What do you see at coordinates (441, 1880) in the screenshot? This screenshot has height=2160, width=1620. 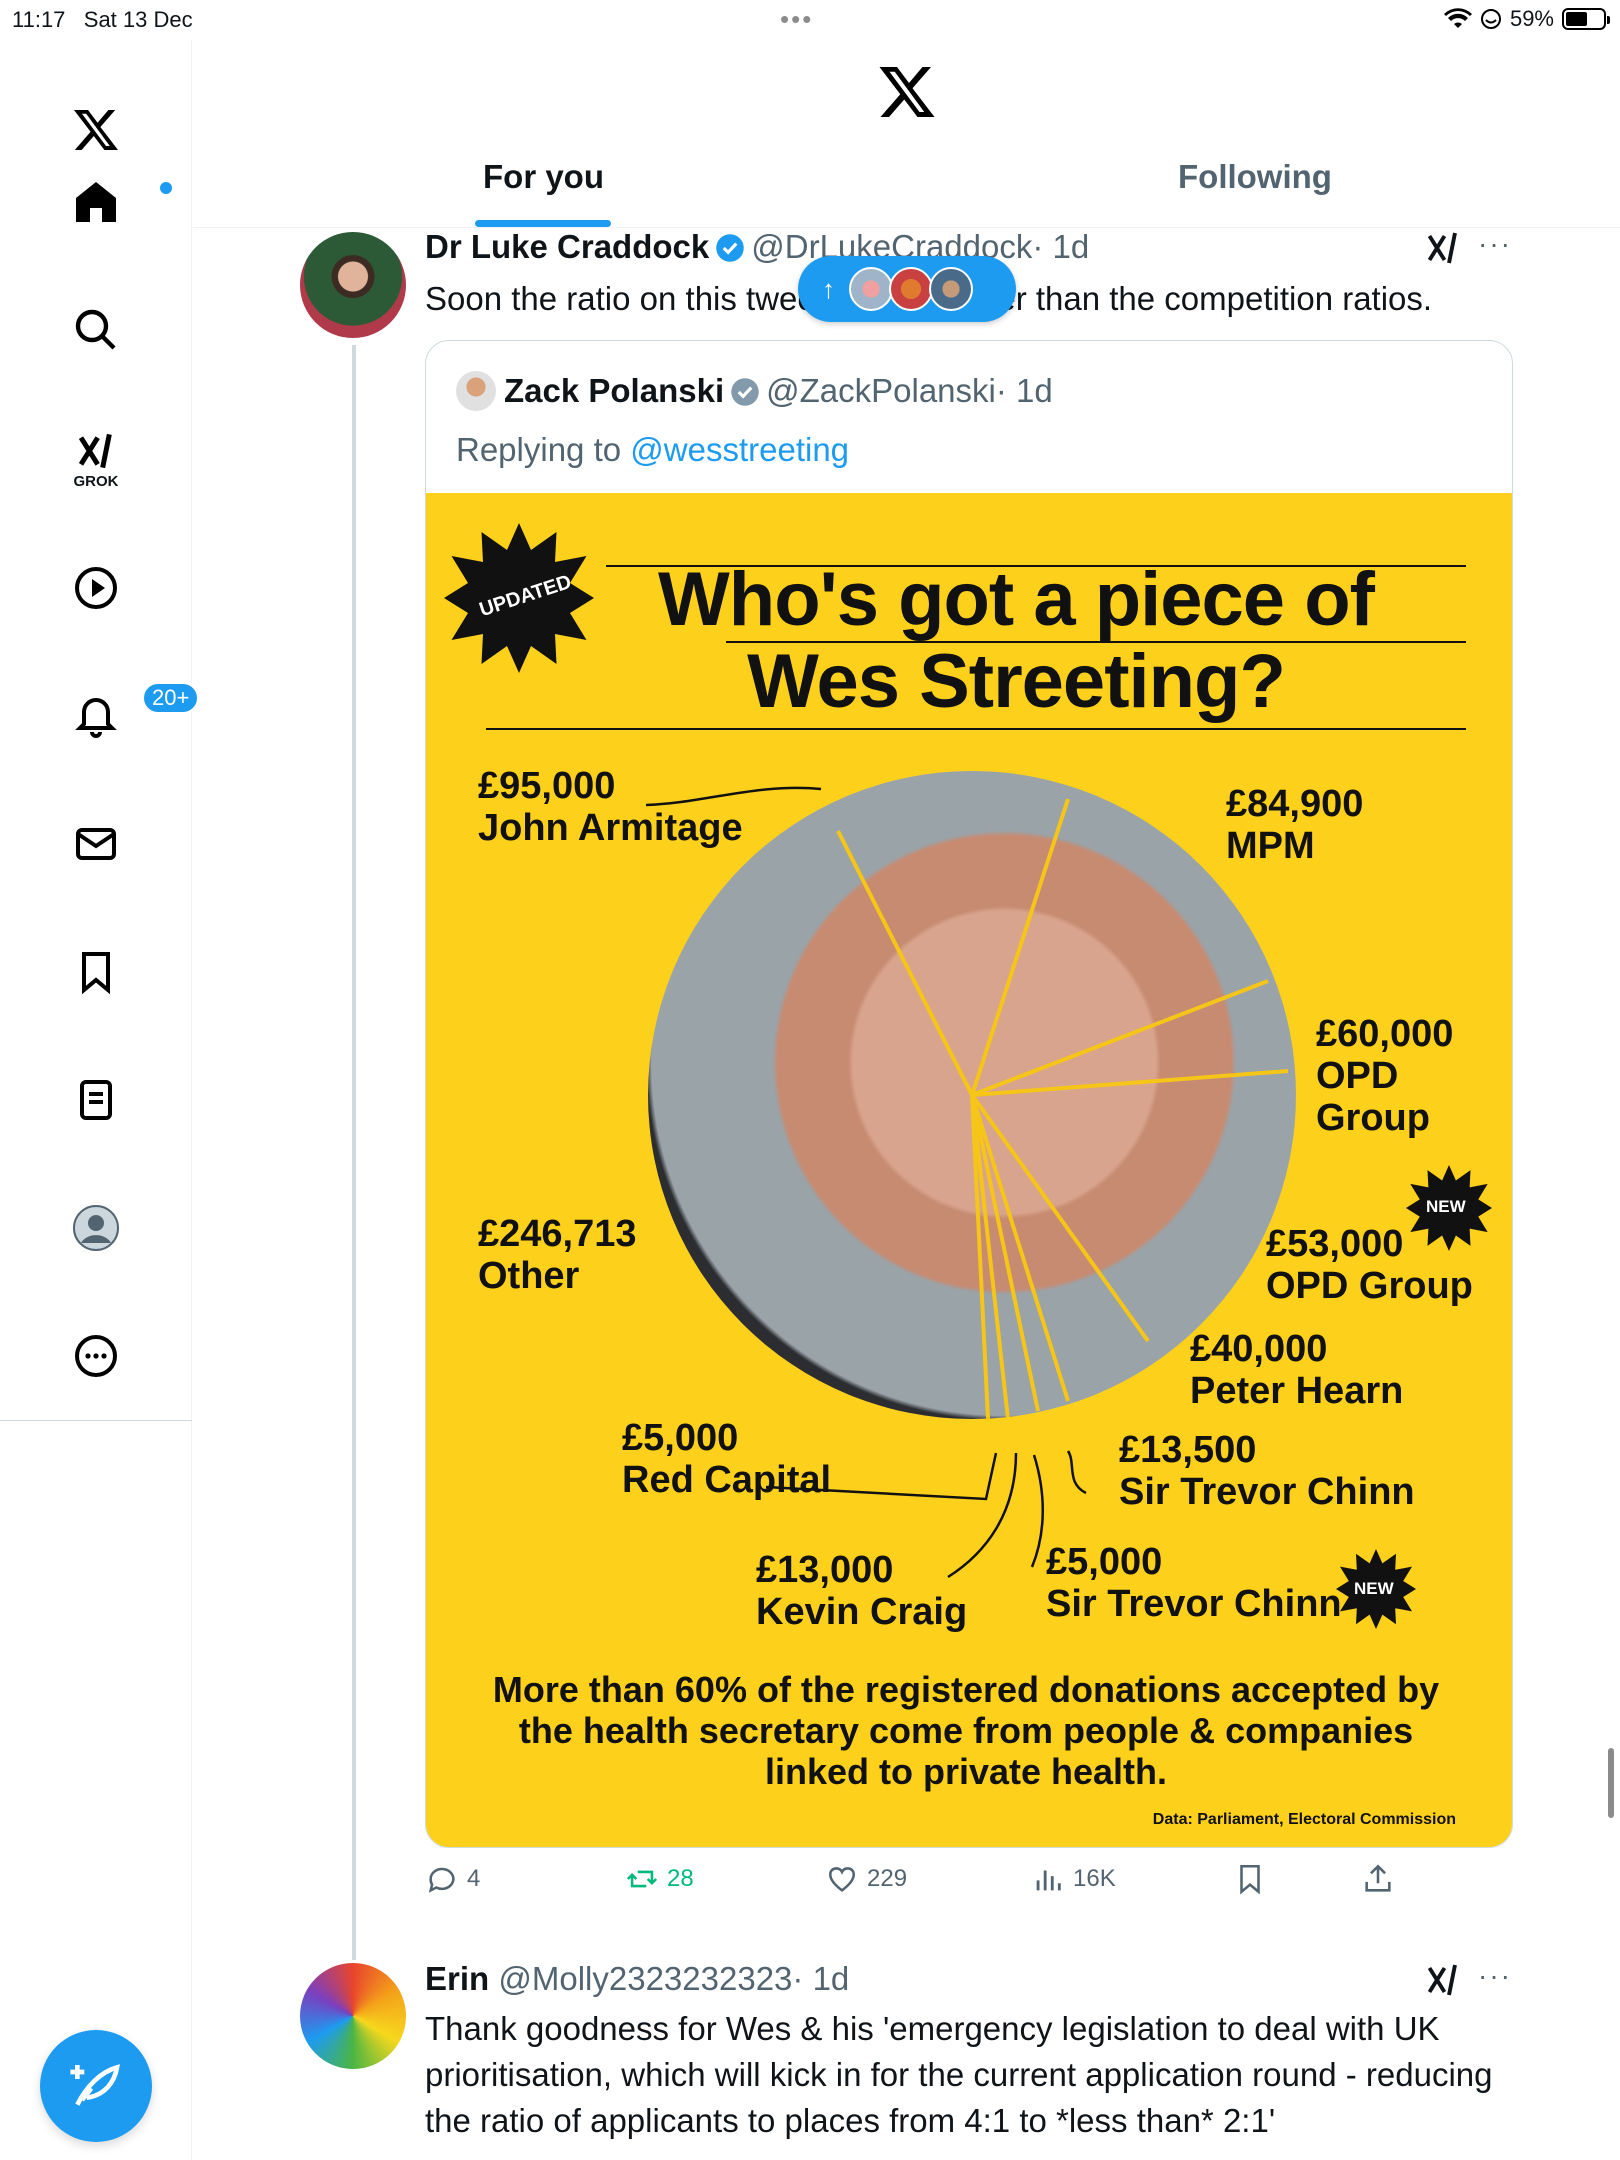 I see `reply-icon` at bounding box center [441, 1880].